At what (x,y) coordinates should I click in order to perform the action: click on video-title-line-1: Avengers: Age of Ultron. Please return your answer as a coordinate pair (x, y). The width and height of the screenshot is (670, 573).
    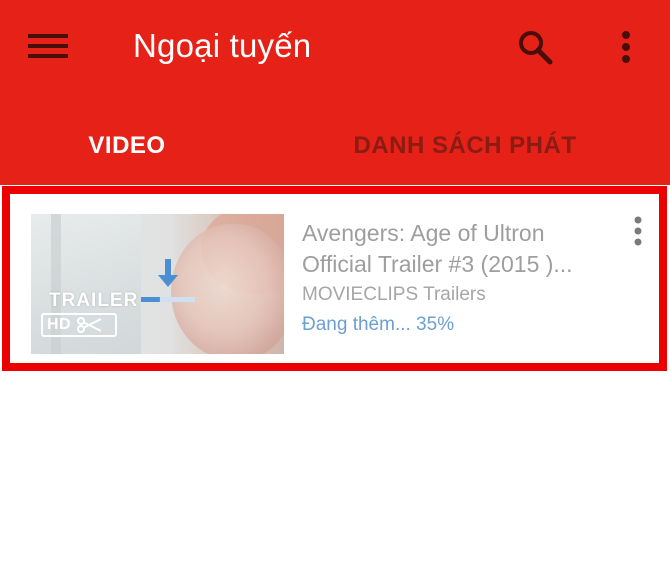
    Looking at the image, I should click on (423, 233).